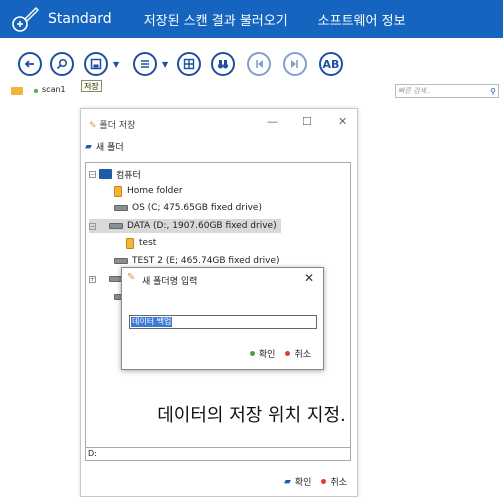  Describe the element at coordinates (165, 64) in the screenshot. I see `list-menu-chevron-icon: ▼` at that location.